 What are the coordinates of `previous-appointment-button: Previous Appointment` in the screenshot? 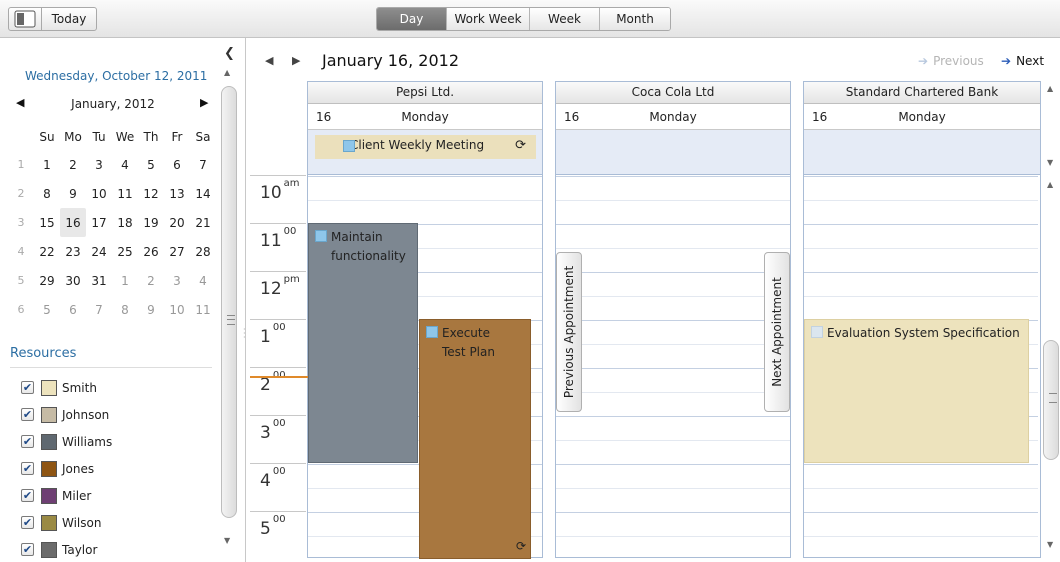 It's located at (569, 332).